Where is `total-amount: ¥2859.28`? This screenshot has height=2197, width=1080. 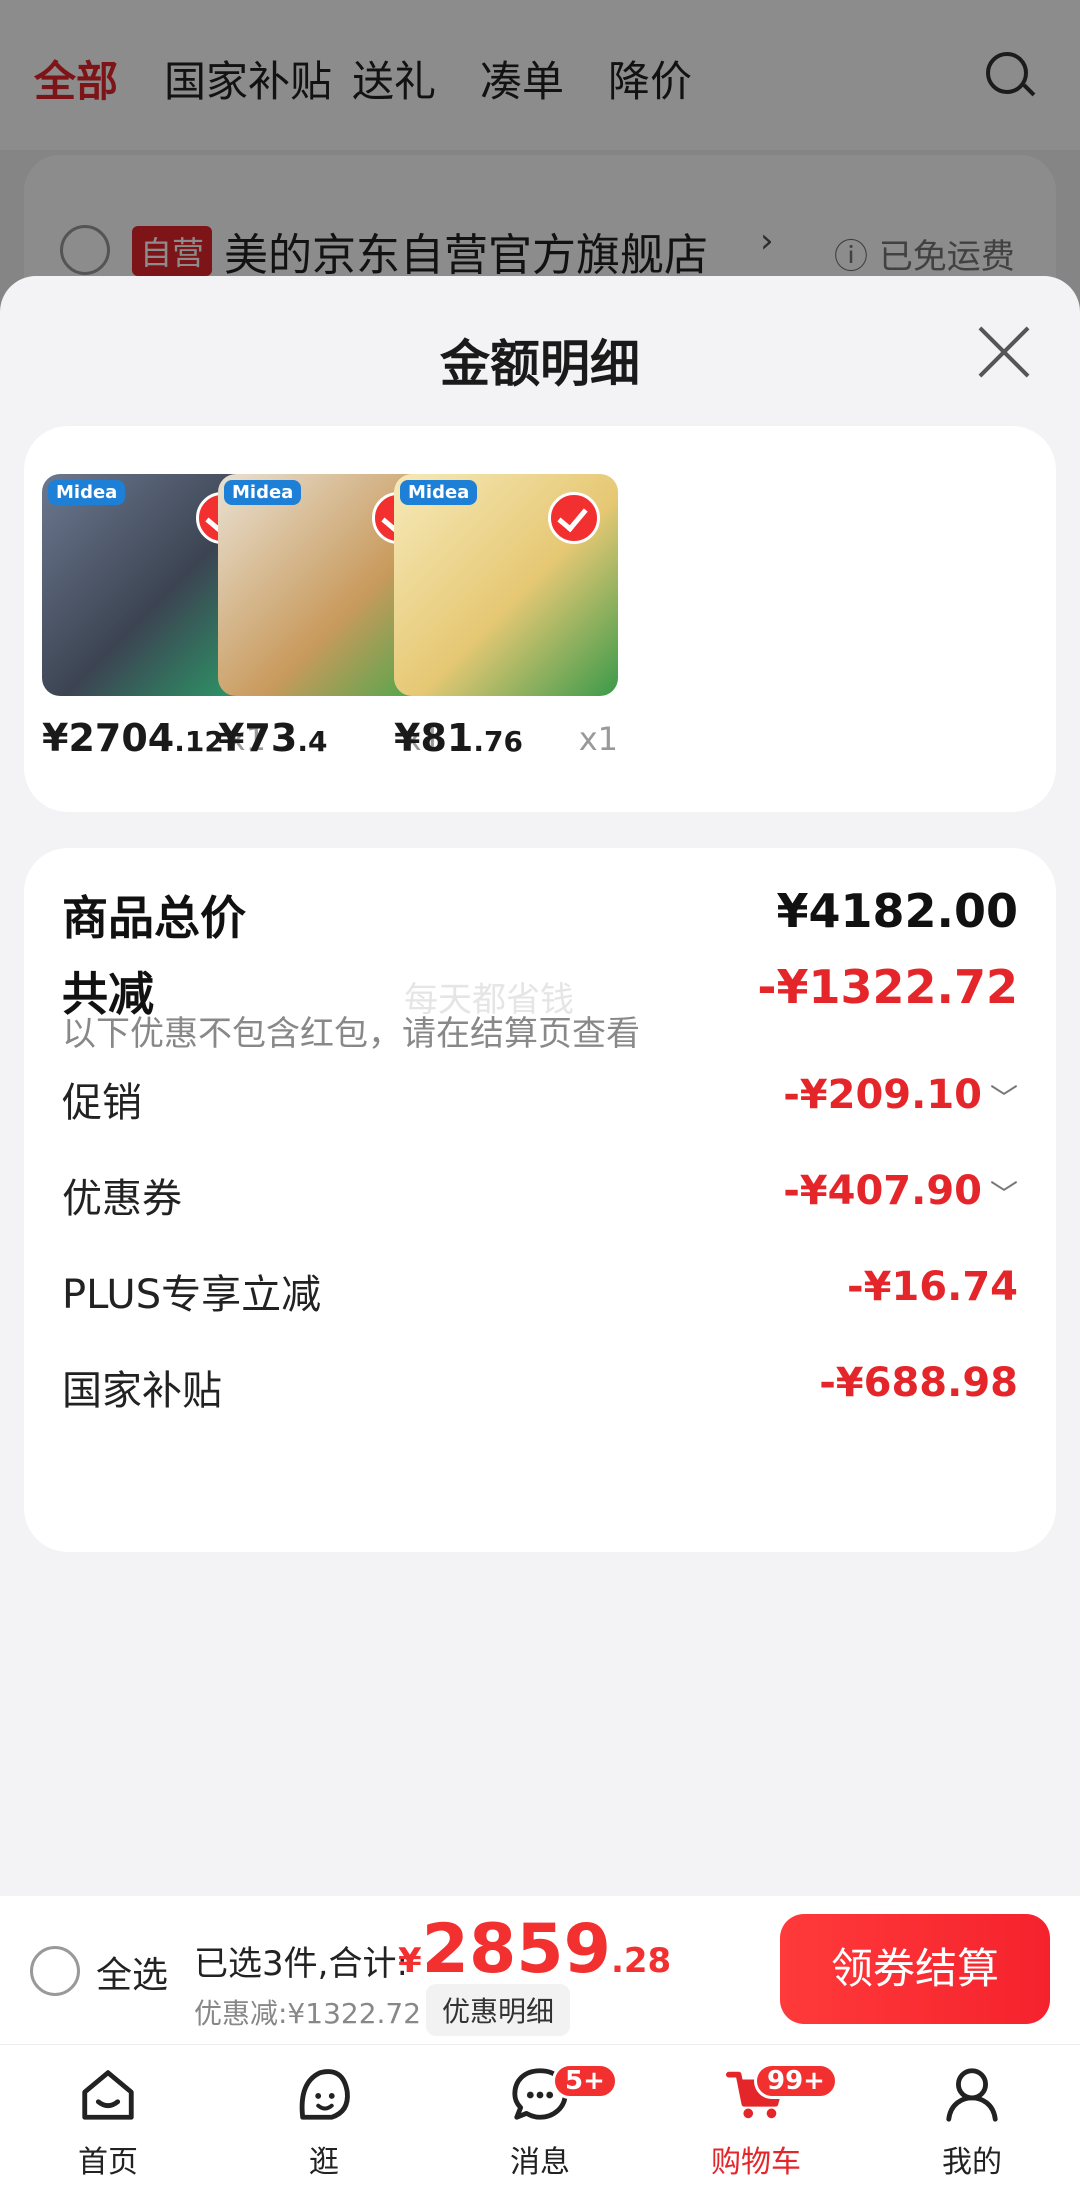
total-amount: ¥2859.28 is located at coordinates (535, 1949).